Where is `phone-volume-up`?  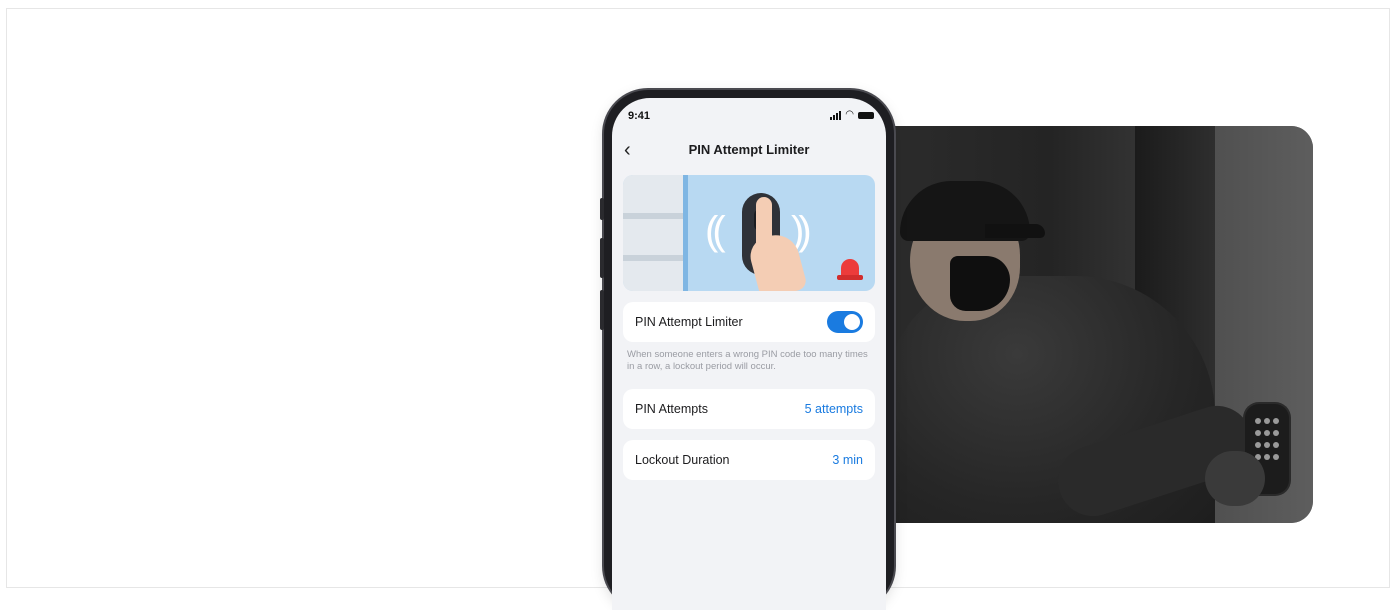 phone-volume-up is located at coordinates (602, 258).